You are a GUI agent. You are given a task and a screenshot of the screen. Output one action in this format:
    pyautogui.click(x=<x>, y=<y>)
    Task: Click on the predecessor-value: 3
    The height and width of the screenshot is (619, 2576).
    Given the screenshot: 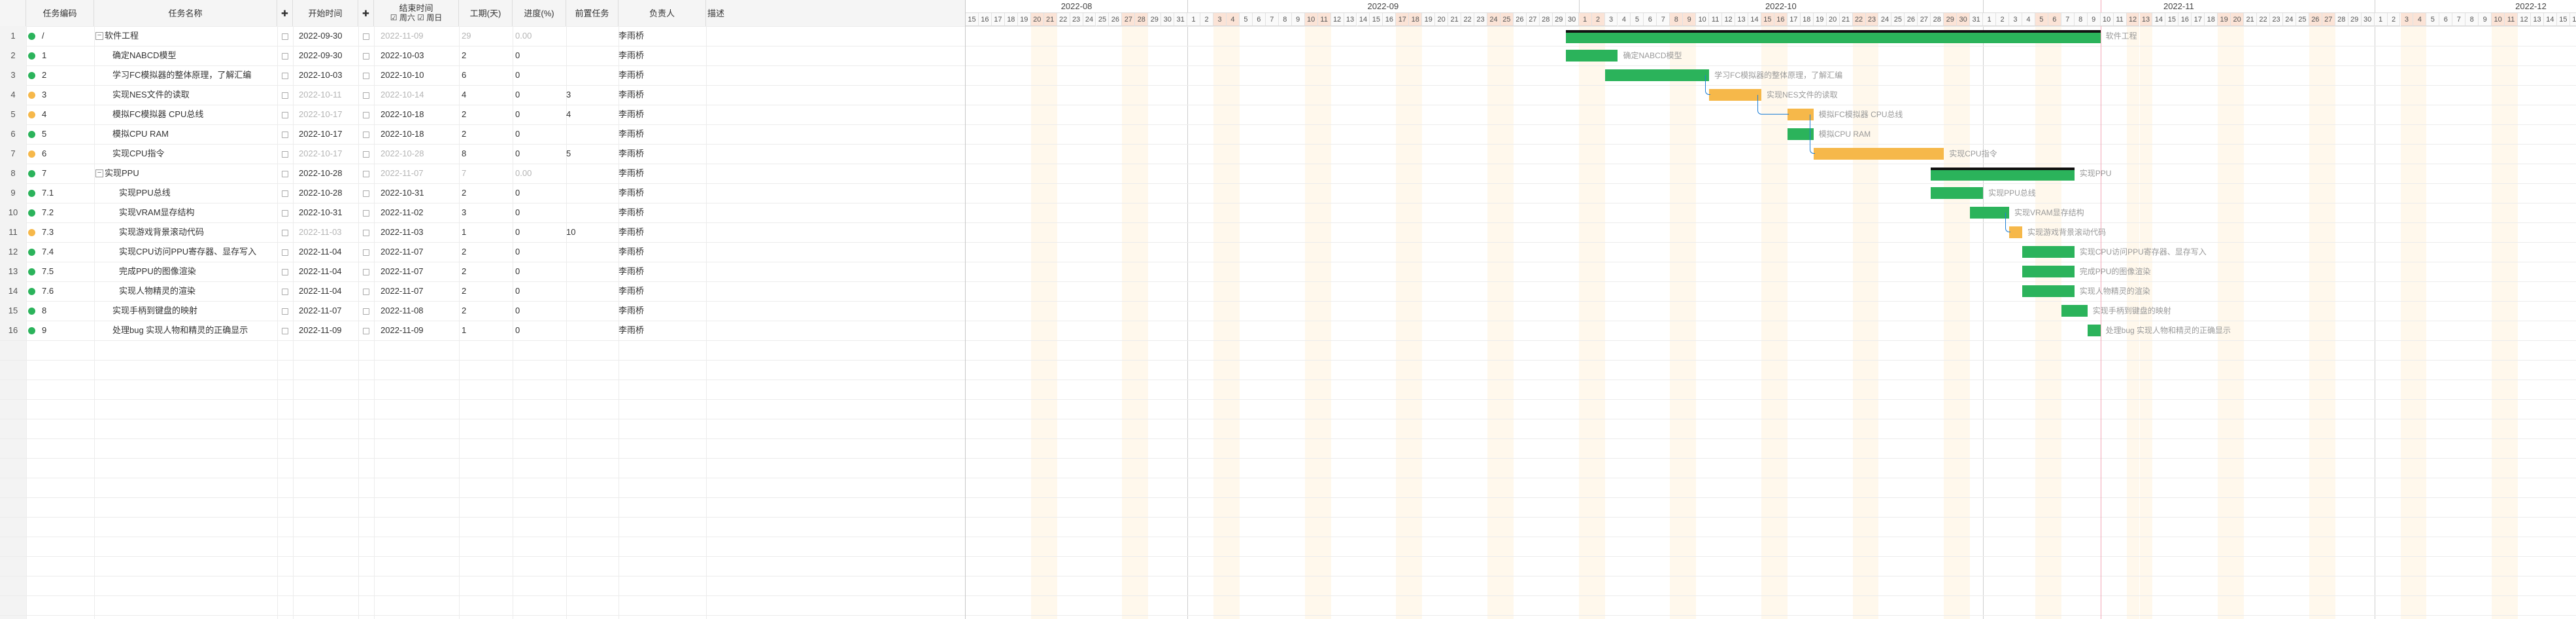 What is the action you would take?
    pyautogui.click(x=591, y=95)
    